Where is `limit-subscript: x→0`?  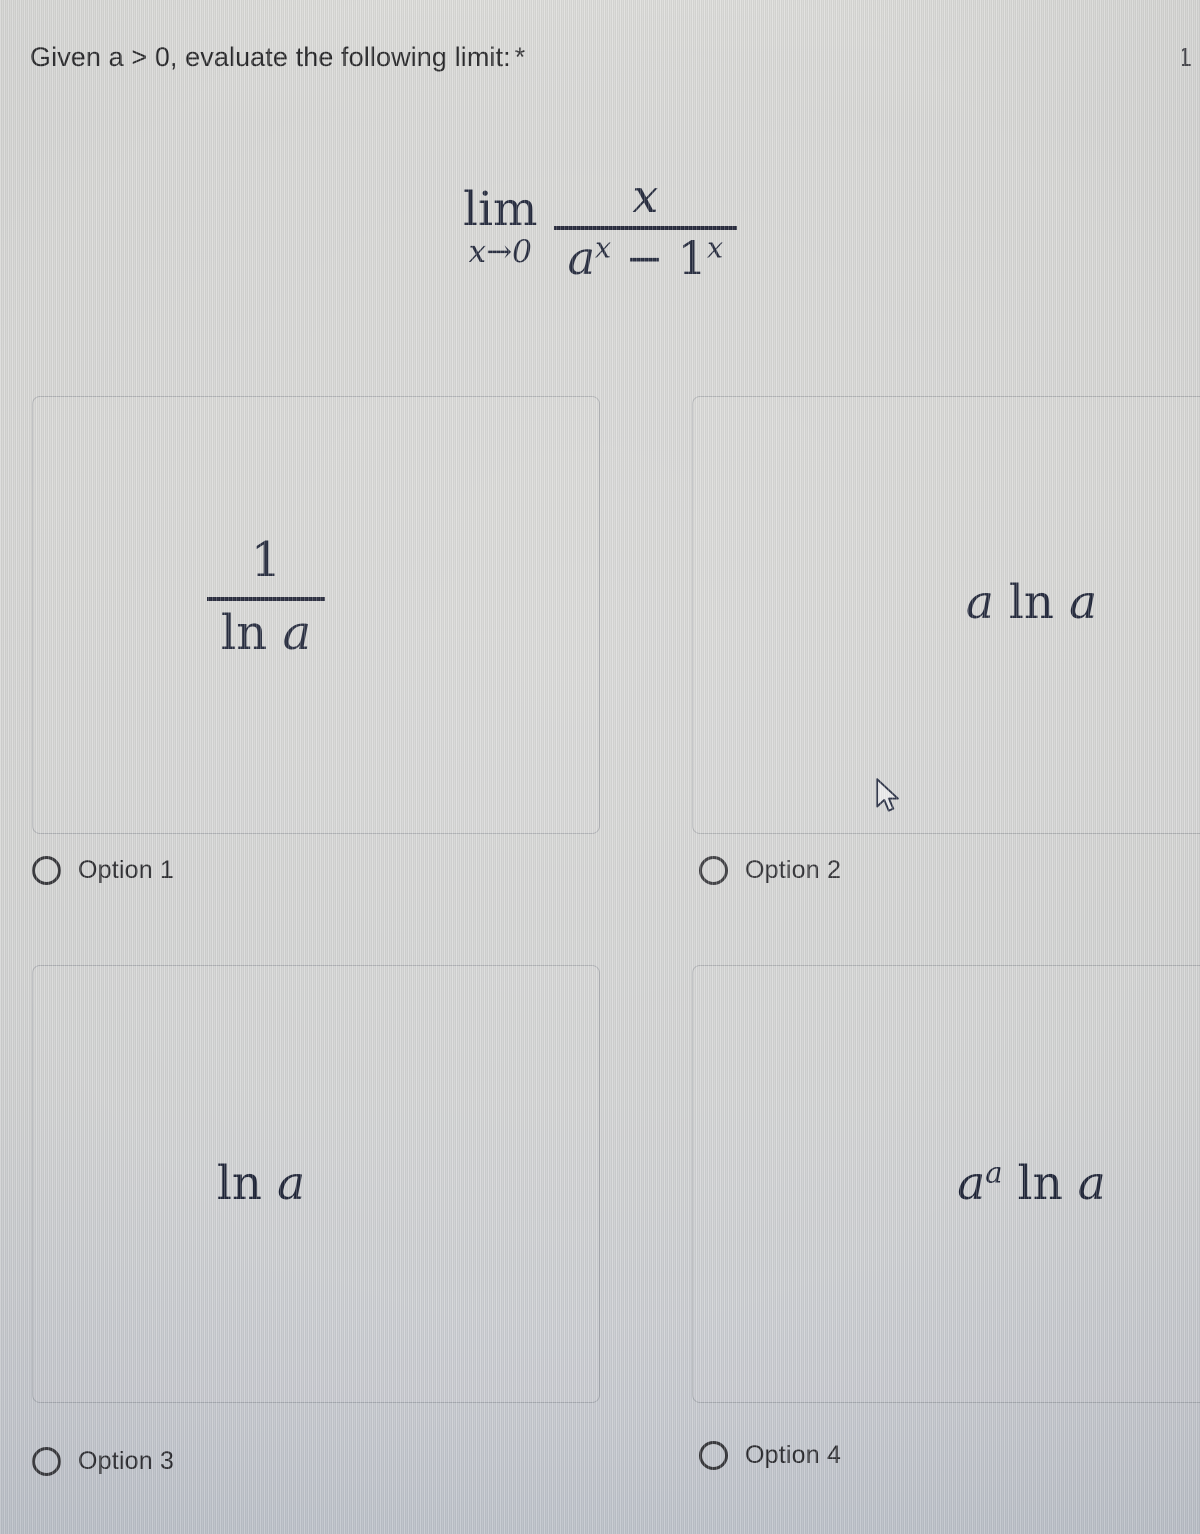
limit-subscript: x→0 is located at coordinates (500, 252).